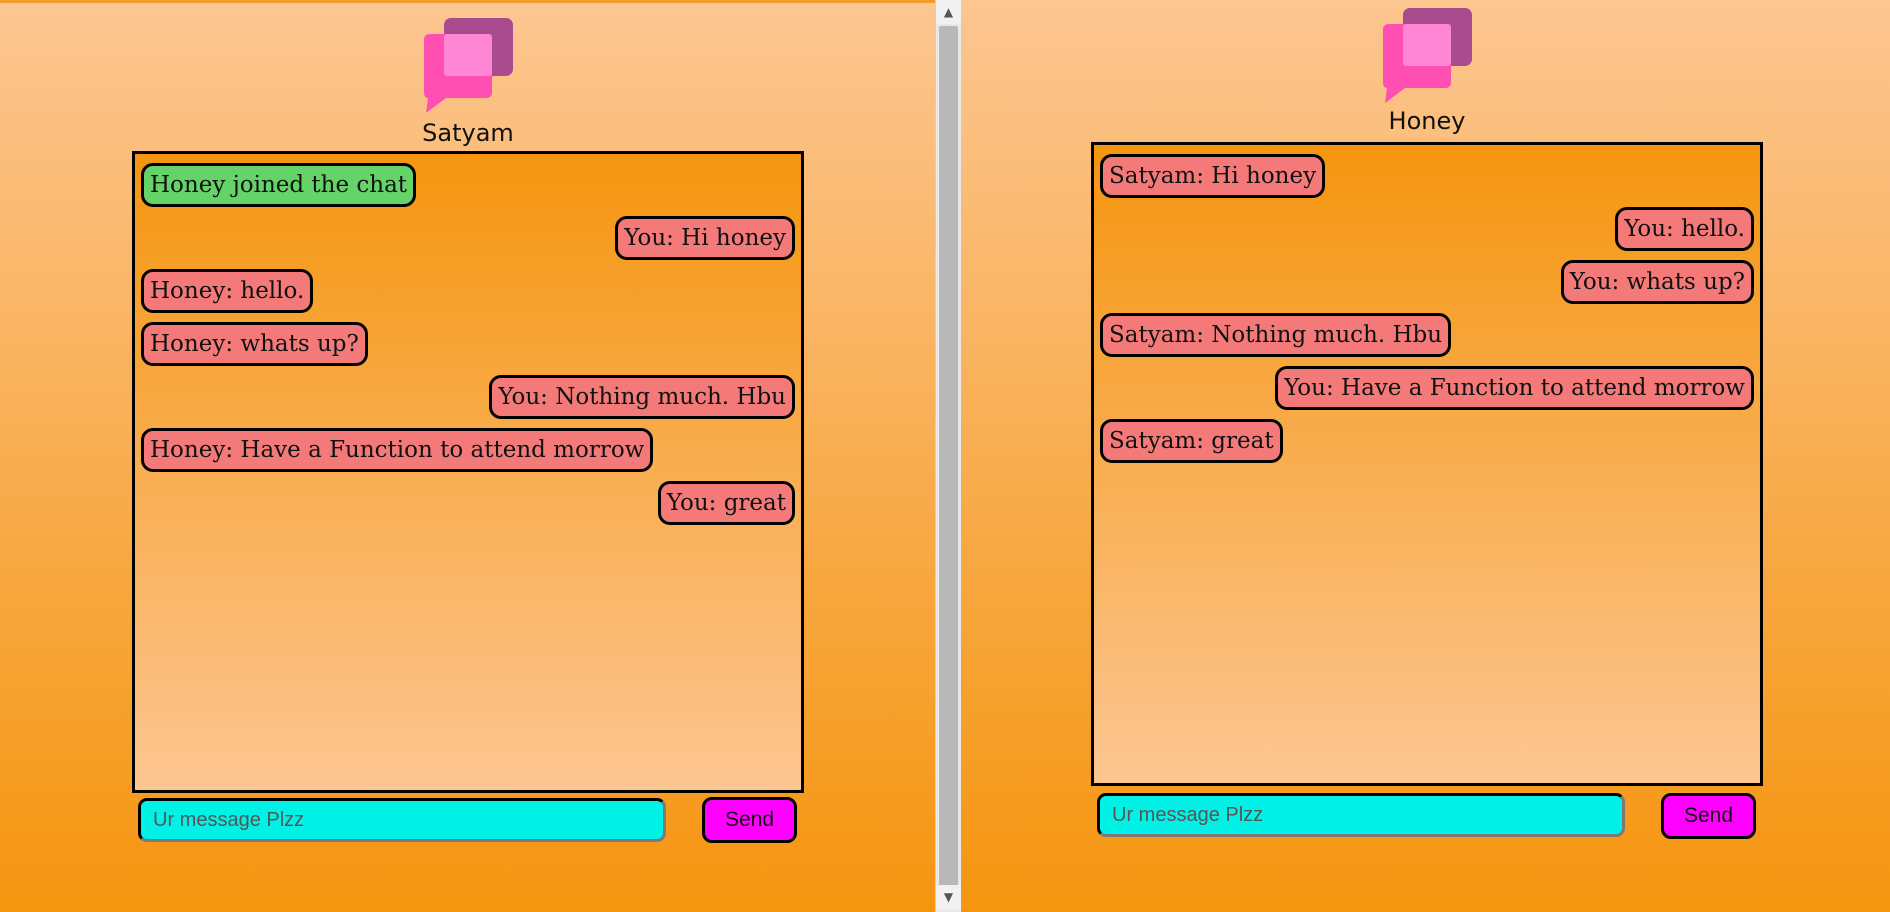 The image size is (1890, 912). What do you see at coordinates (227, 291) in the screenshot?
I see `message-bubble: Honey: hello.` at bounding box center [227, 291].